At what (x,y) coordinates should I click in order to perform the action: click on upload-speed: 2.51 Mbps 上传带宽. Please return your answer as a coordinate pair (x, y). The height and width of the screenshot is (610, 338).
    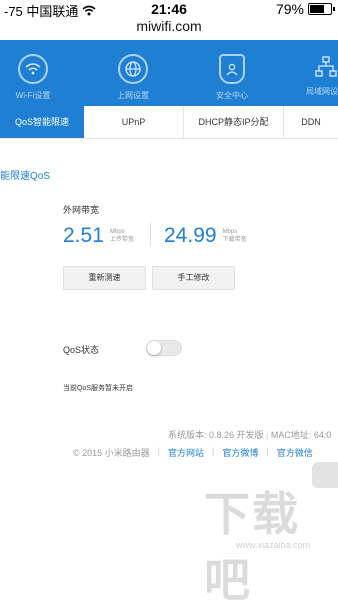
    Looking at the image, I should click on (98, 236).